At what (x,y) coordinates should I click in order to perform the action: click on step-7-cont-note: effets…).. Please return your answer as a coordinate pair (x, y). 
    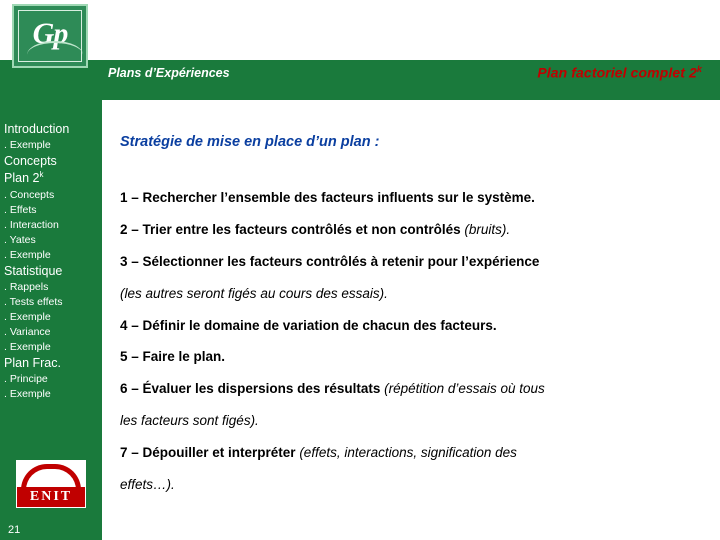
    Looking at the image, I should click on (147, 484).